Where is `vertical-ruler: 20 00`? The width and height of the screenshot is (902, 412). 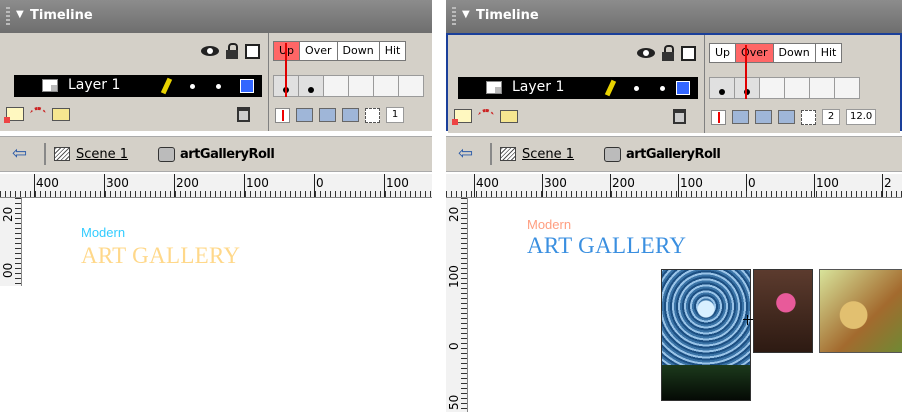
vertical-ruler: 20 00 is located at coordinates (11, 242).